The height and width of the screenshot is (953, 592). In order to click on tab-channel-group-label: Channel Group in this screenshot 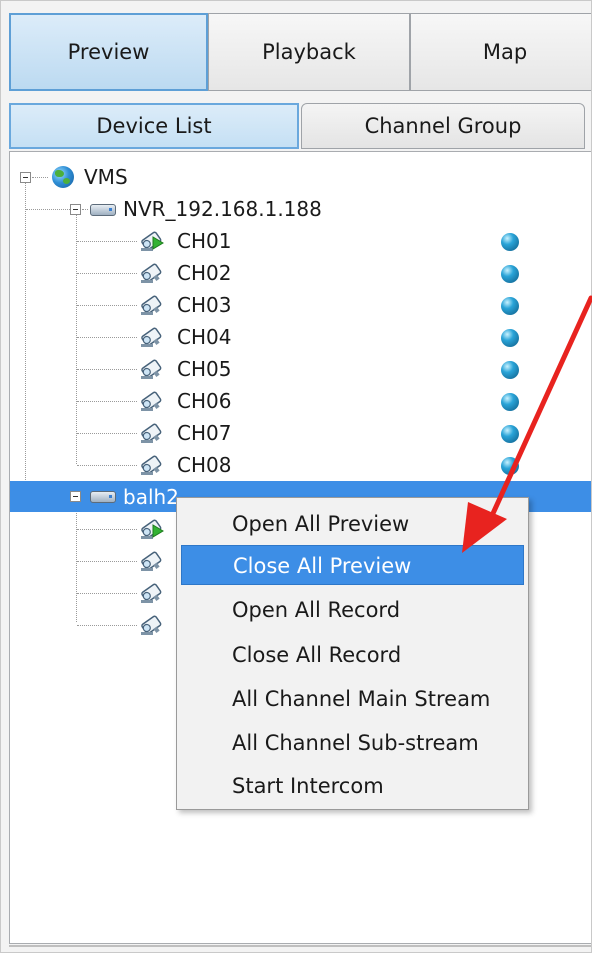, I will do `click(443, 126)`.